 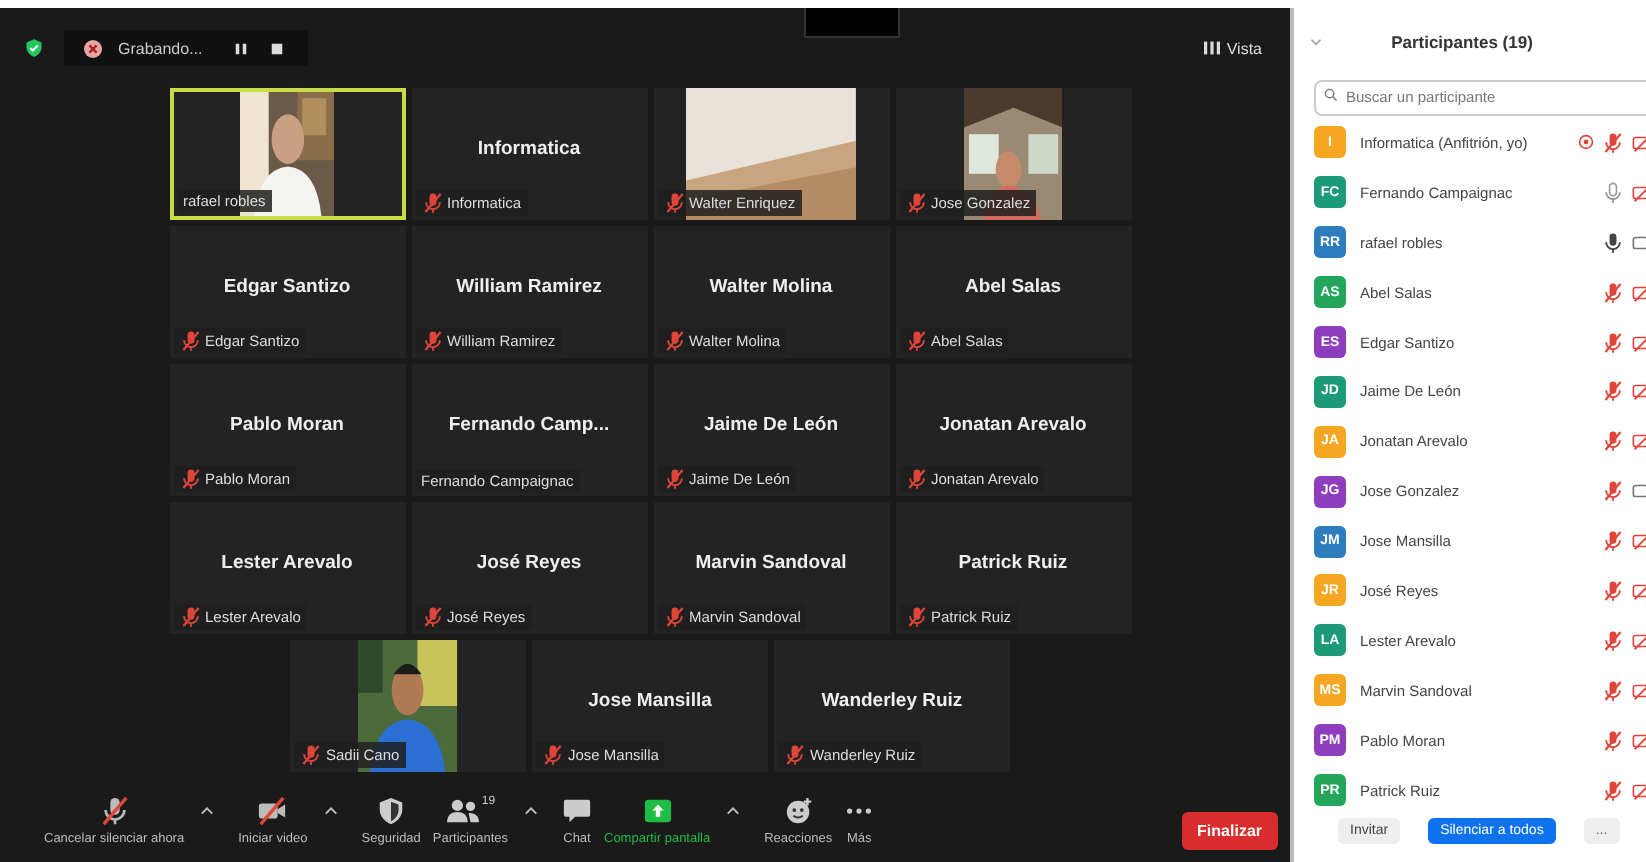 I want to click on pause-icon, so click(x=241, y=48).